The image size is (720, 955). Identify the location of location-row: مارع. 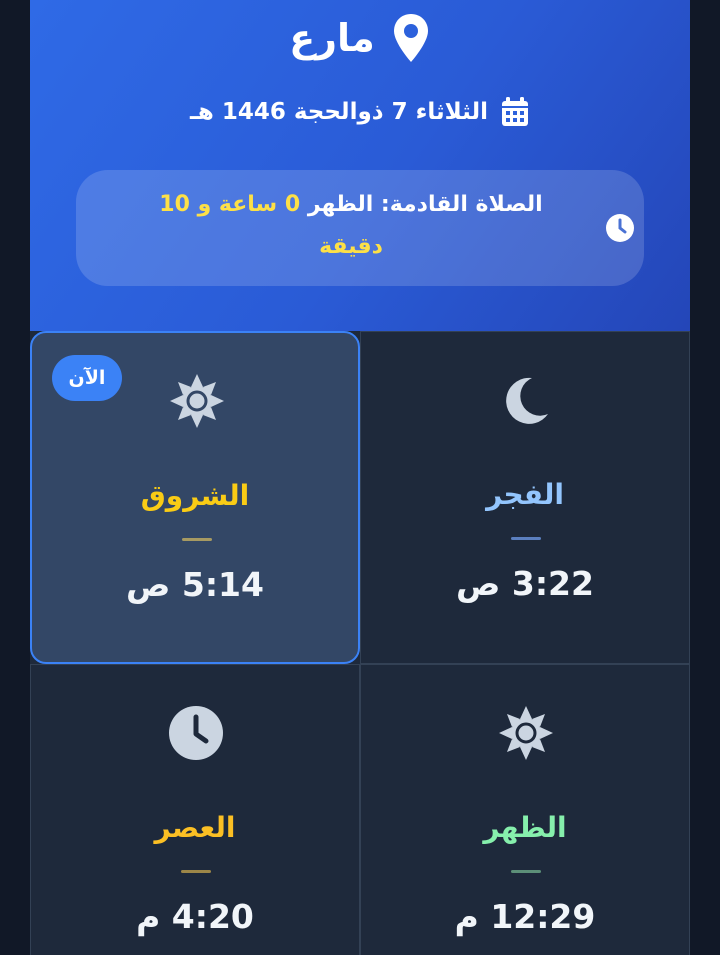
(360, 38).